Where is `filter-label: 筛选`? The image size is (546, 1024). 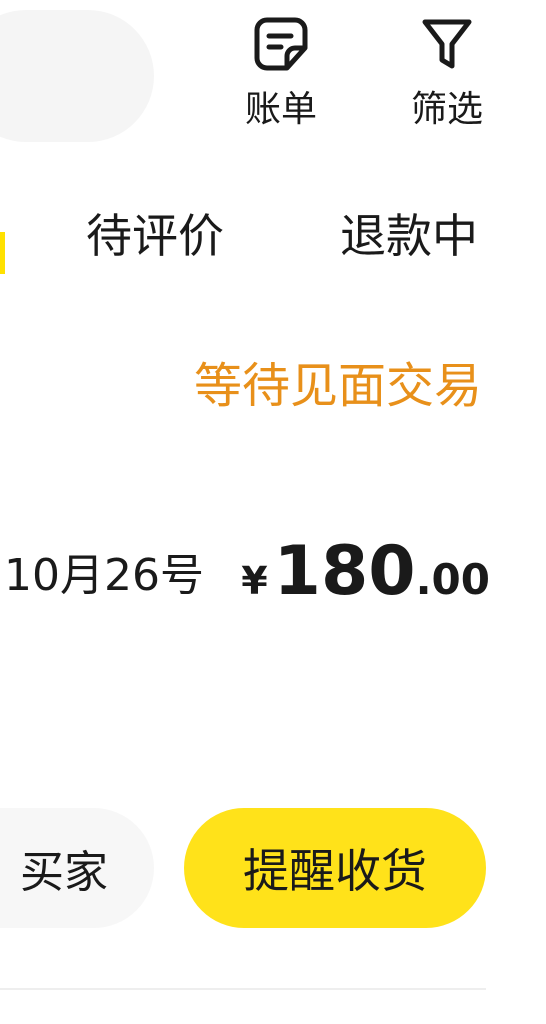 filter-label: 筛选 is located at coordinates (446, 109).